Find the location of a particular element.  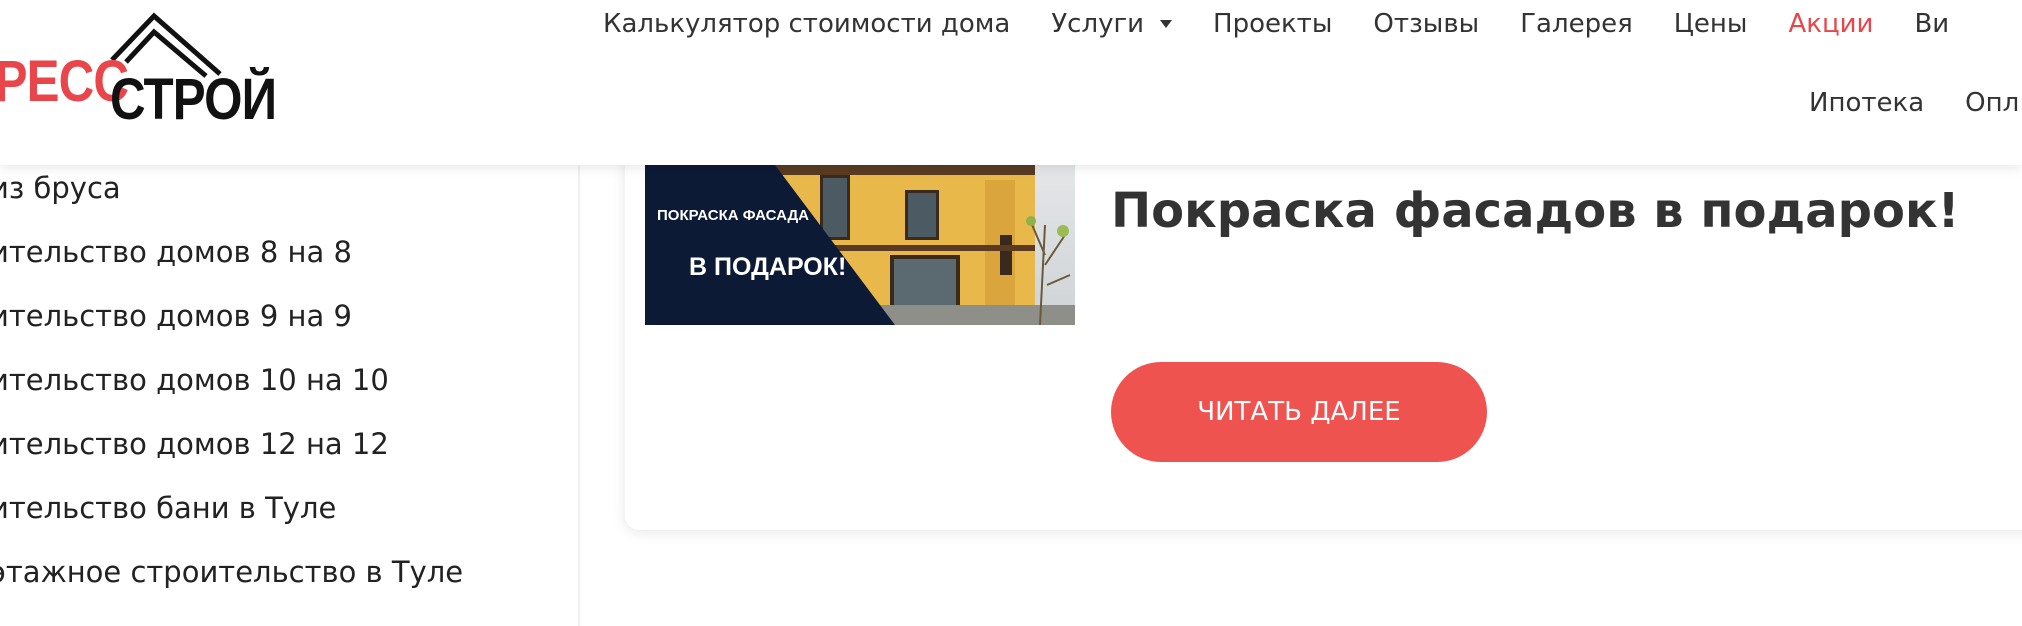

nav-promotions: Акции is located at coordinates (1830, 24).